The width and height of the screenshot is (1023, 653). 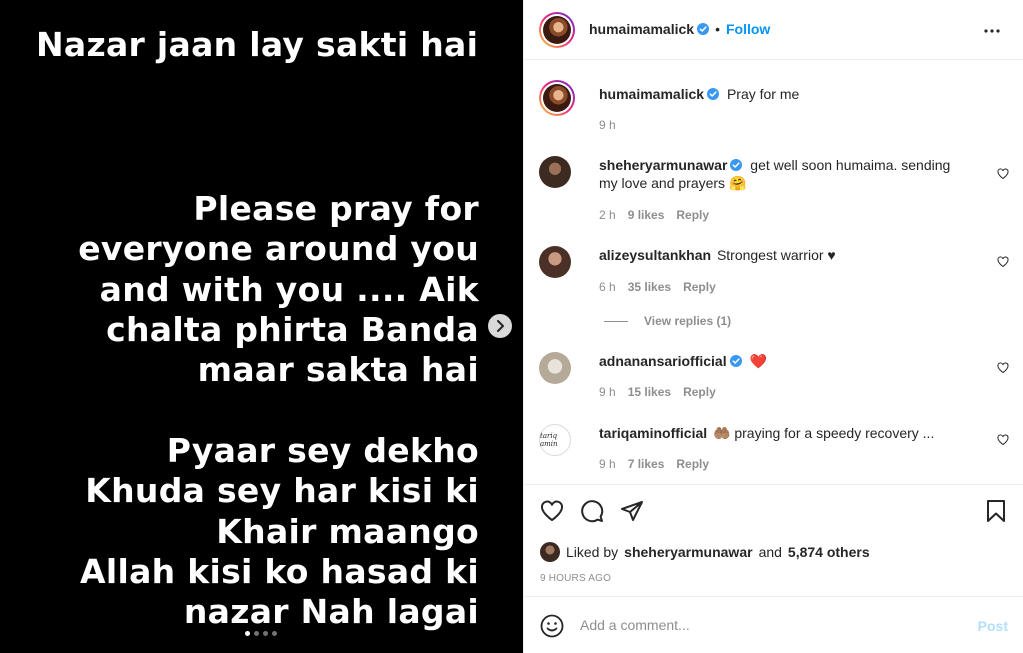 What do you see at coordinates (651, 94) in the screenshot?
I see `caption-username: humaimamalick` at bounding box center [651, 94].